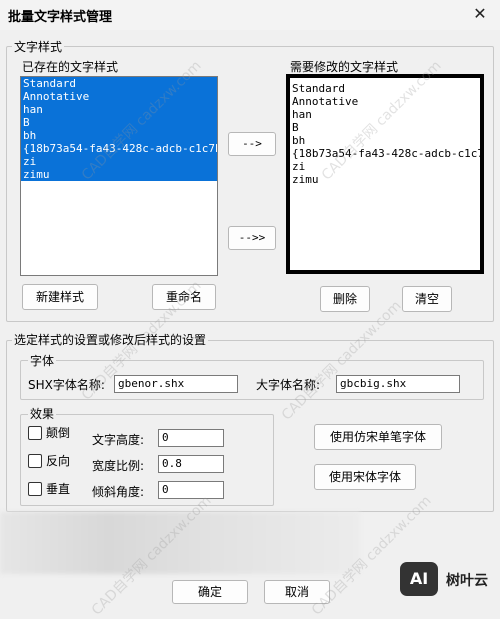 This screenshot has height=619, width=500. What do you see at coordinates (184, 297) in the screenshot?
I see `rename-button: 重命名` at bounding box center [184, 297].